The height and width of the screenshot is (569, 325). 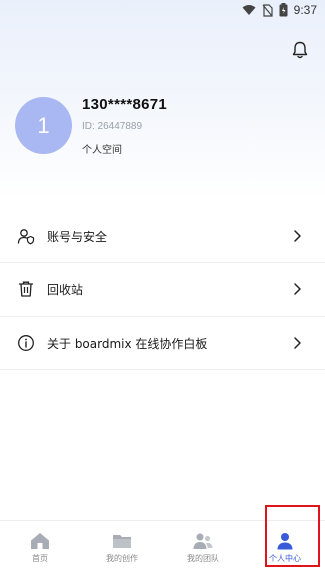 I want to click on avatar-initial: 1, so click(x=43, y=125).